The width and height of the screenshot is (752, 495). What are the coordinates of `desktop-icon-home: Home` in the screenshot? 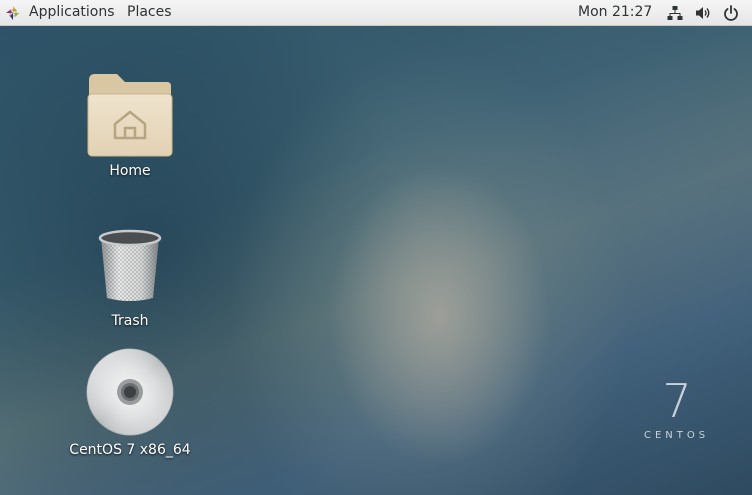 It's located at (130, 127).